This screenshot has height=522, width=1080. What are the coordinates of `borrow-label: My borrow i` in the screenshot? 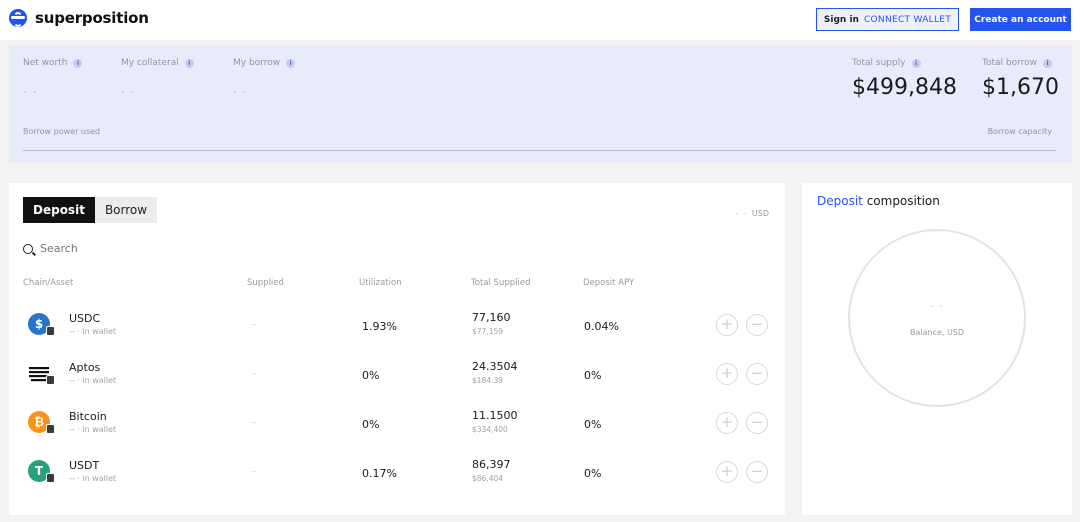 It's located at (264, 63).